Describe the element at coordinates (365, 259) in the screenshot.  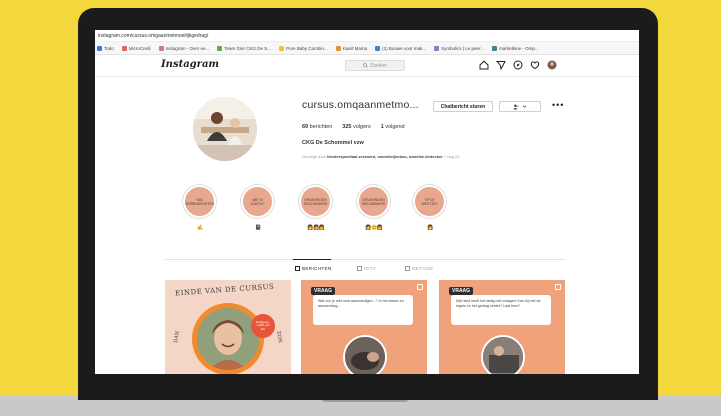
I see `tabs-divider` at that location.